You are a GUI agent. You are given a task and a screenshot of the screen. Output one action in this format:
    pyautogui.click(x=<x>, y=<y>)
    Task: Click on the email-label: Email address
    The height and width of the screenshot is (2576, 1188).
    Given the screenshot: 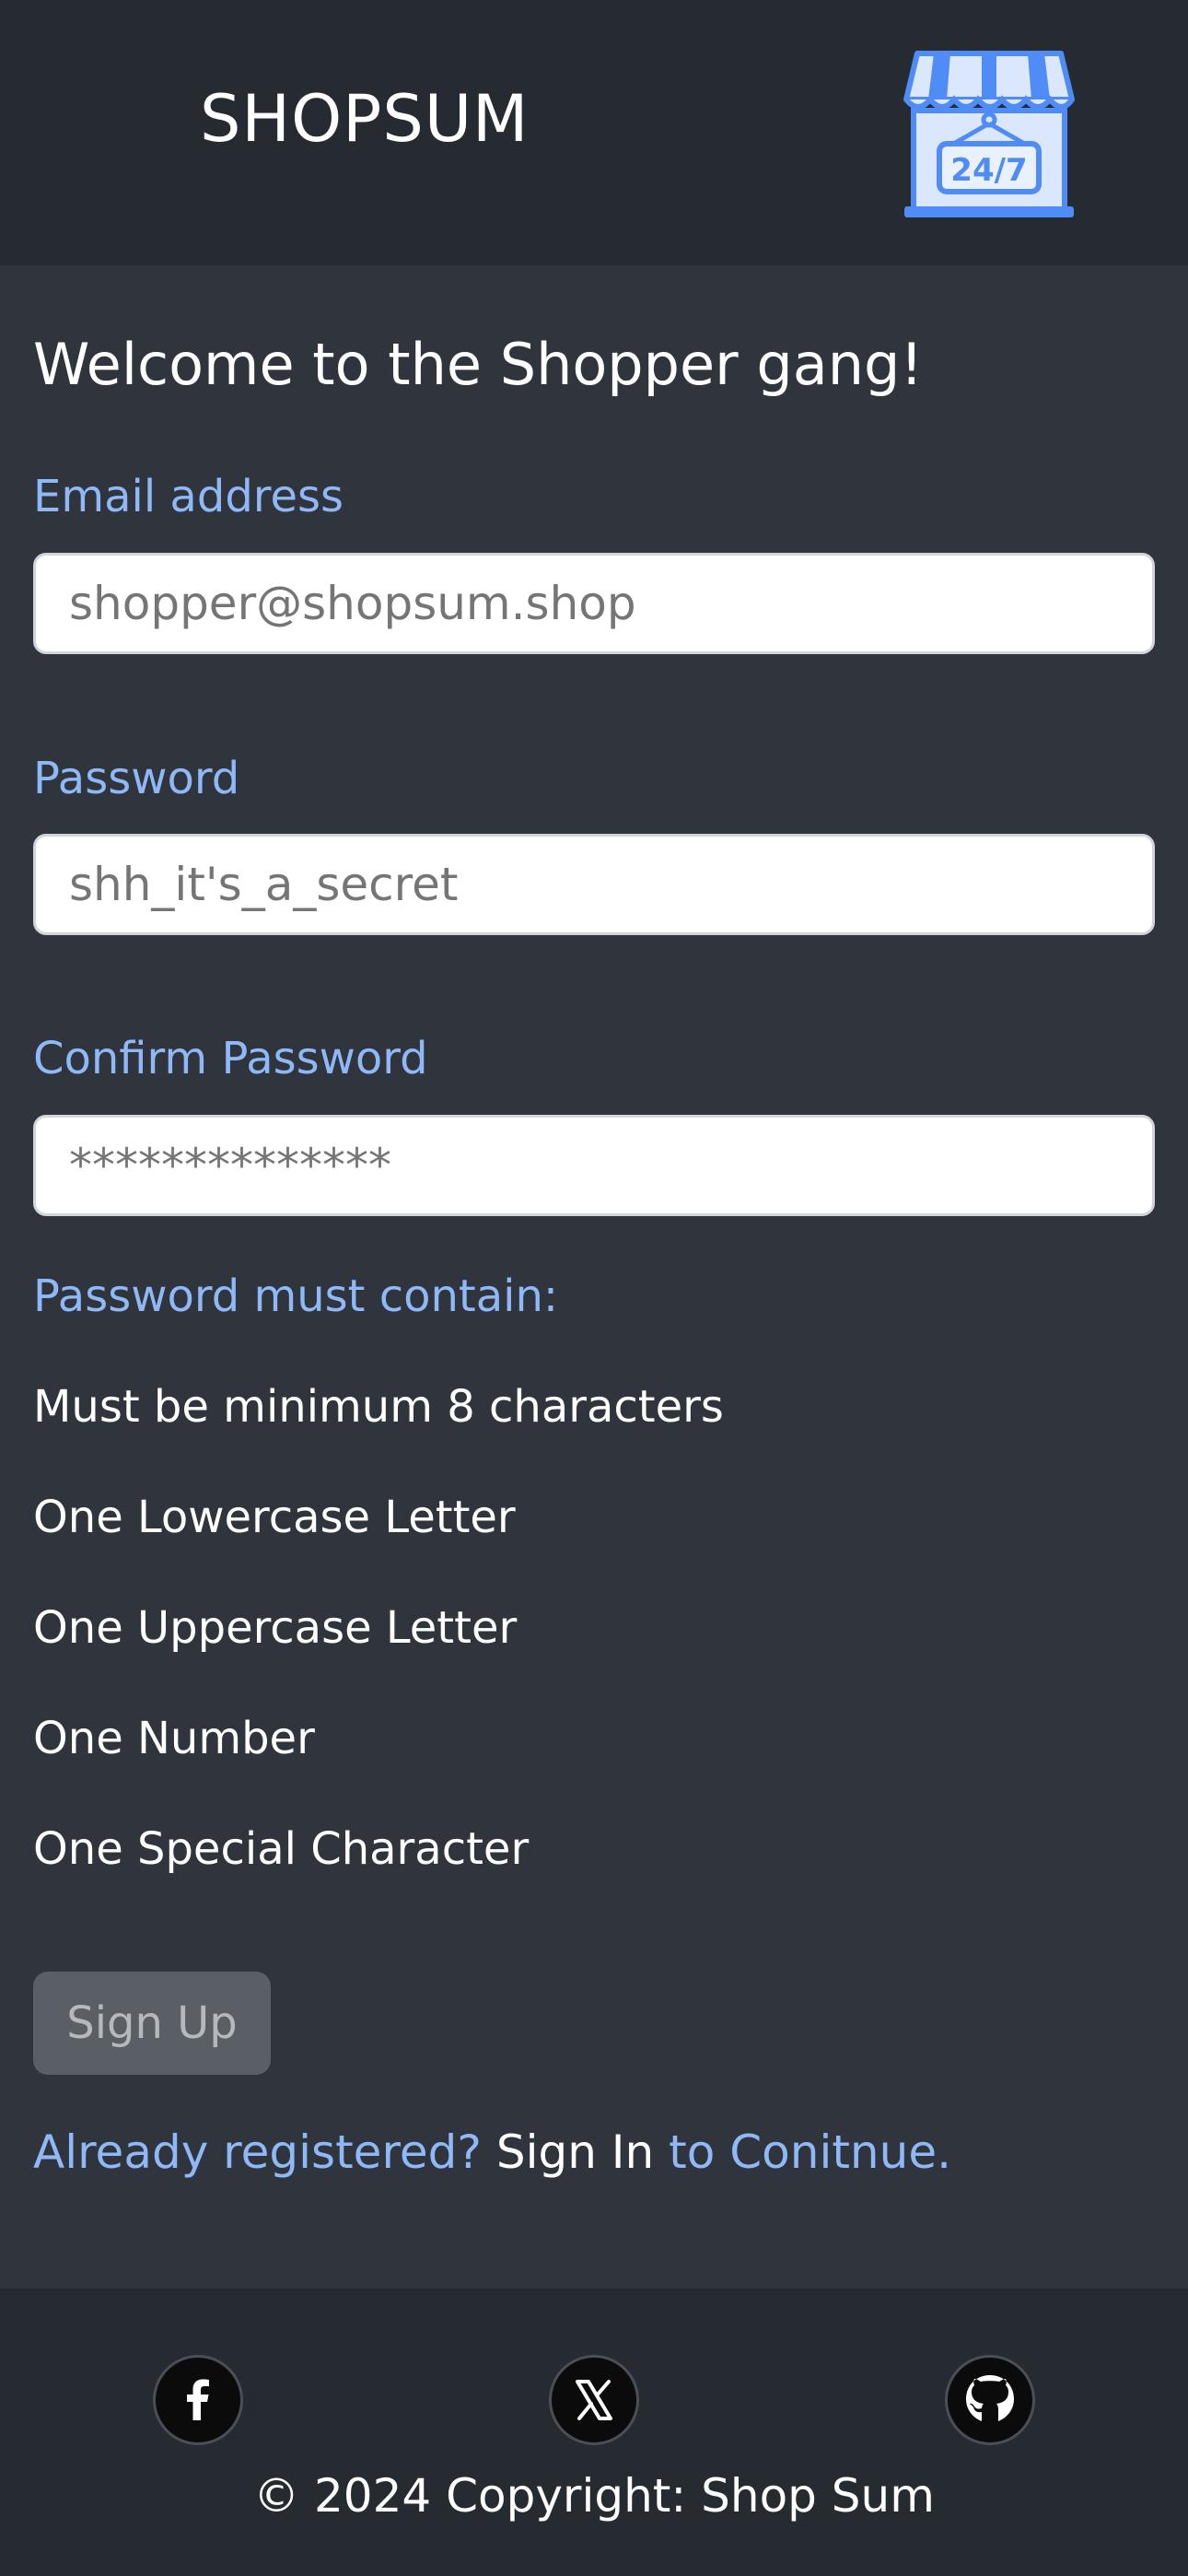 What is the action you would take?
    pyautogui.click(x=189, y=496)
    